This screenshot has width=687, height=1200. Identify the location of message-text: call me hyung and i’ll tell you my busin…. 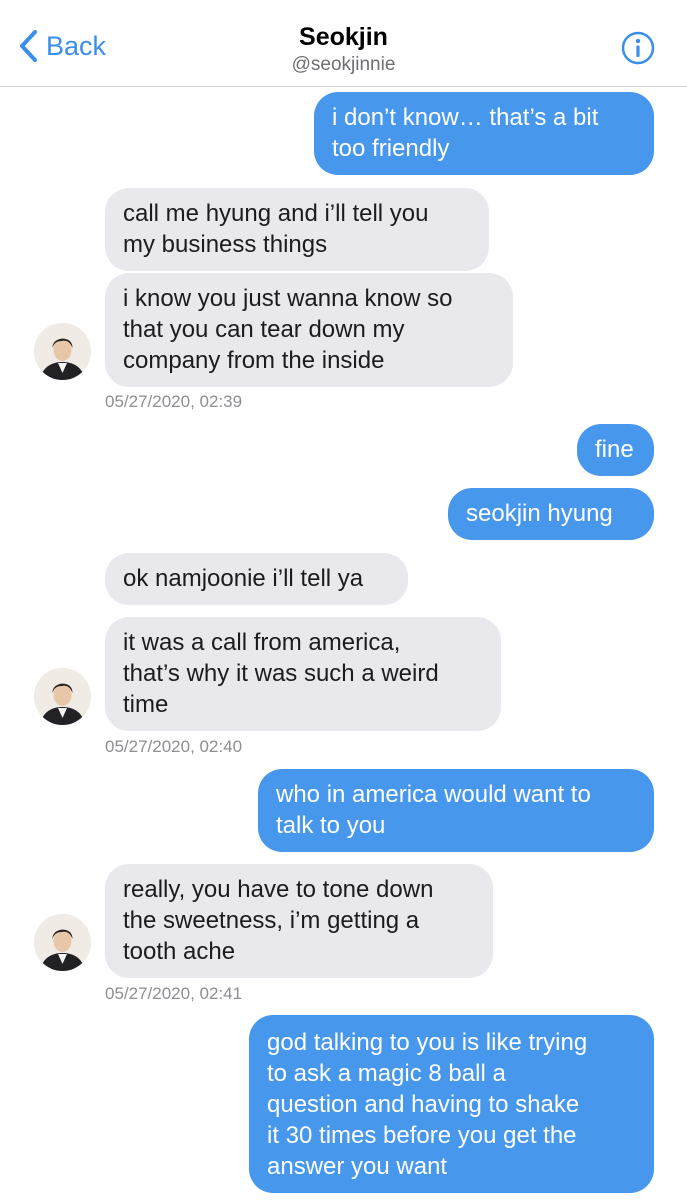
(276, 229).